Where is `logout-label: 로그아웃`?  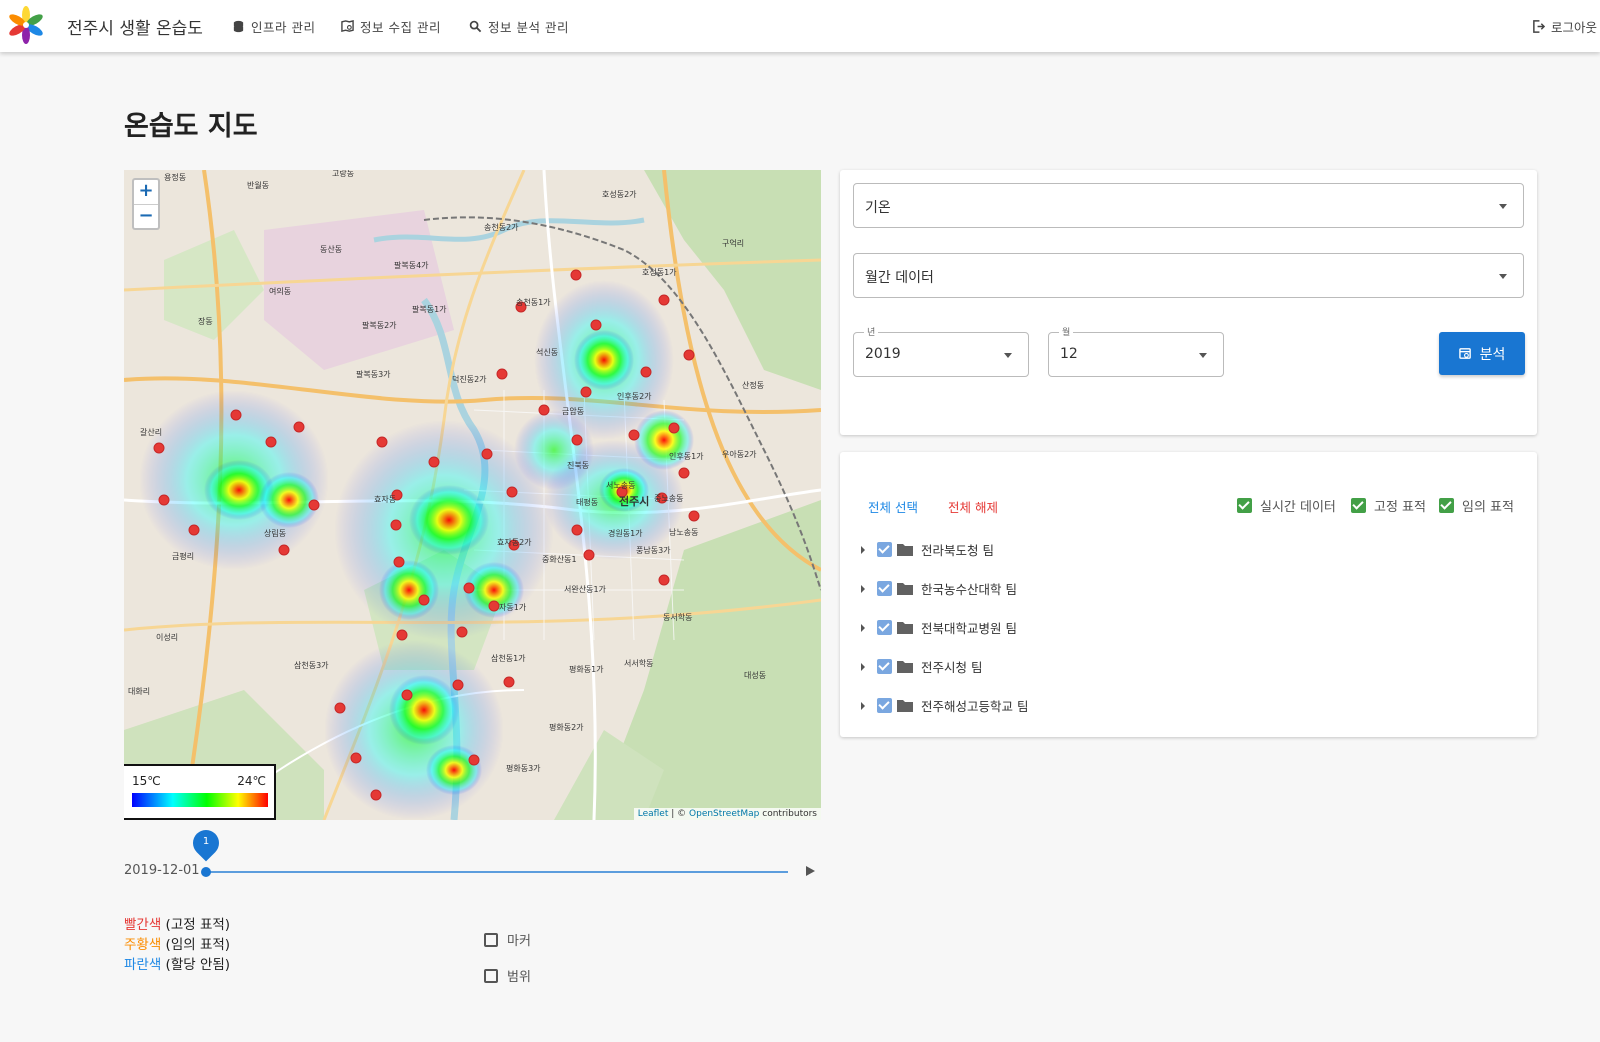
logout-label: 로그아웃 is located at coordinates (1574, 27).